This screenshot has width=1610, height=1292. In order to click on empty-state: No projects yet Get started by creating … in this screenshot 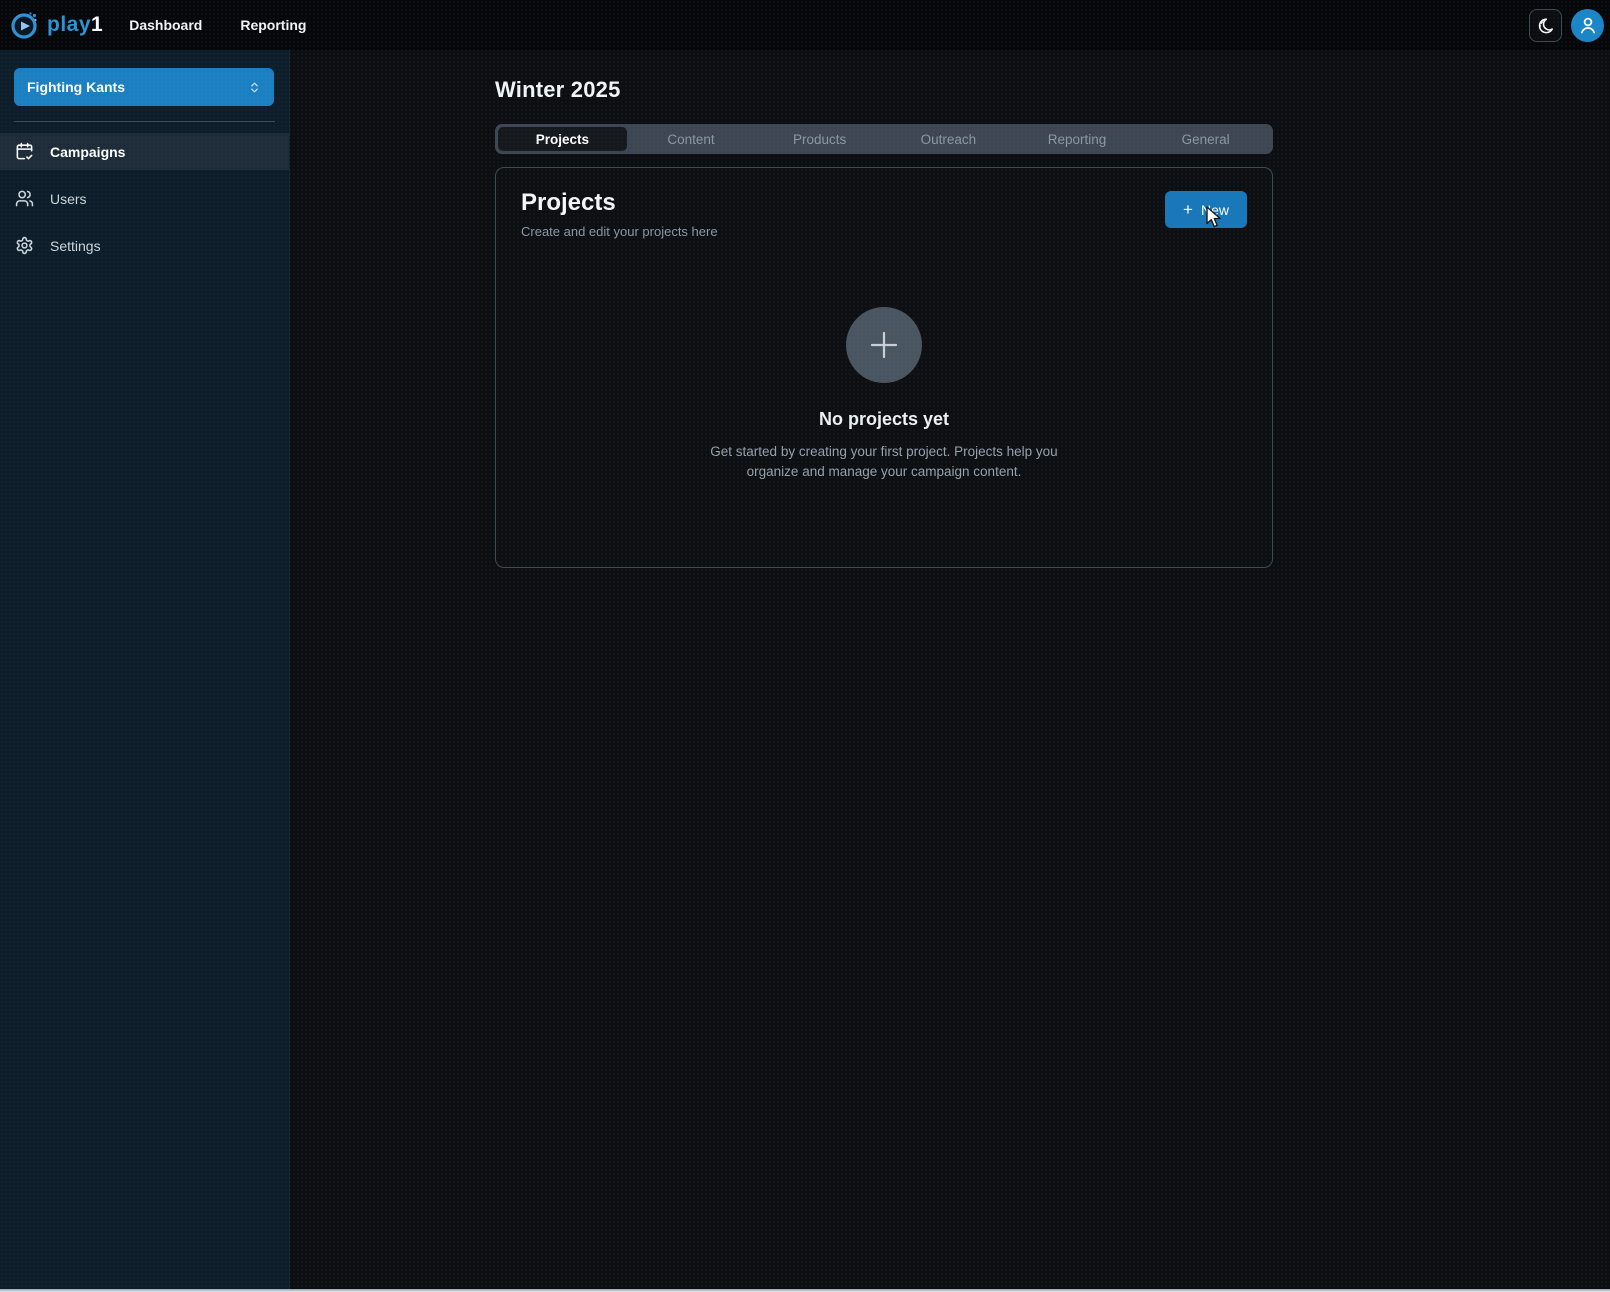, I will do `click(884, 394)`.